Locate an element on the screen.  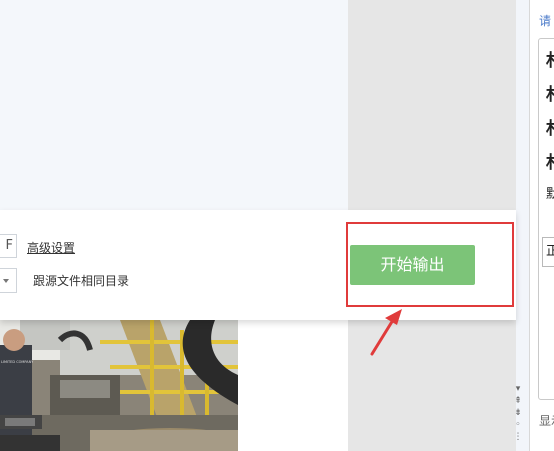
background-pane is located at coordinates (293, 385).